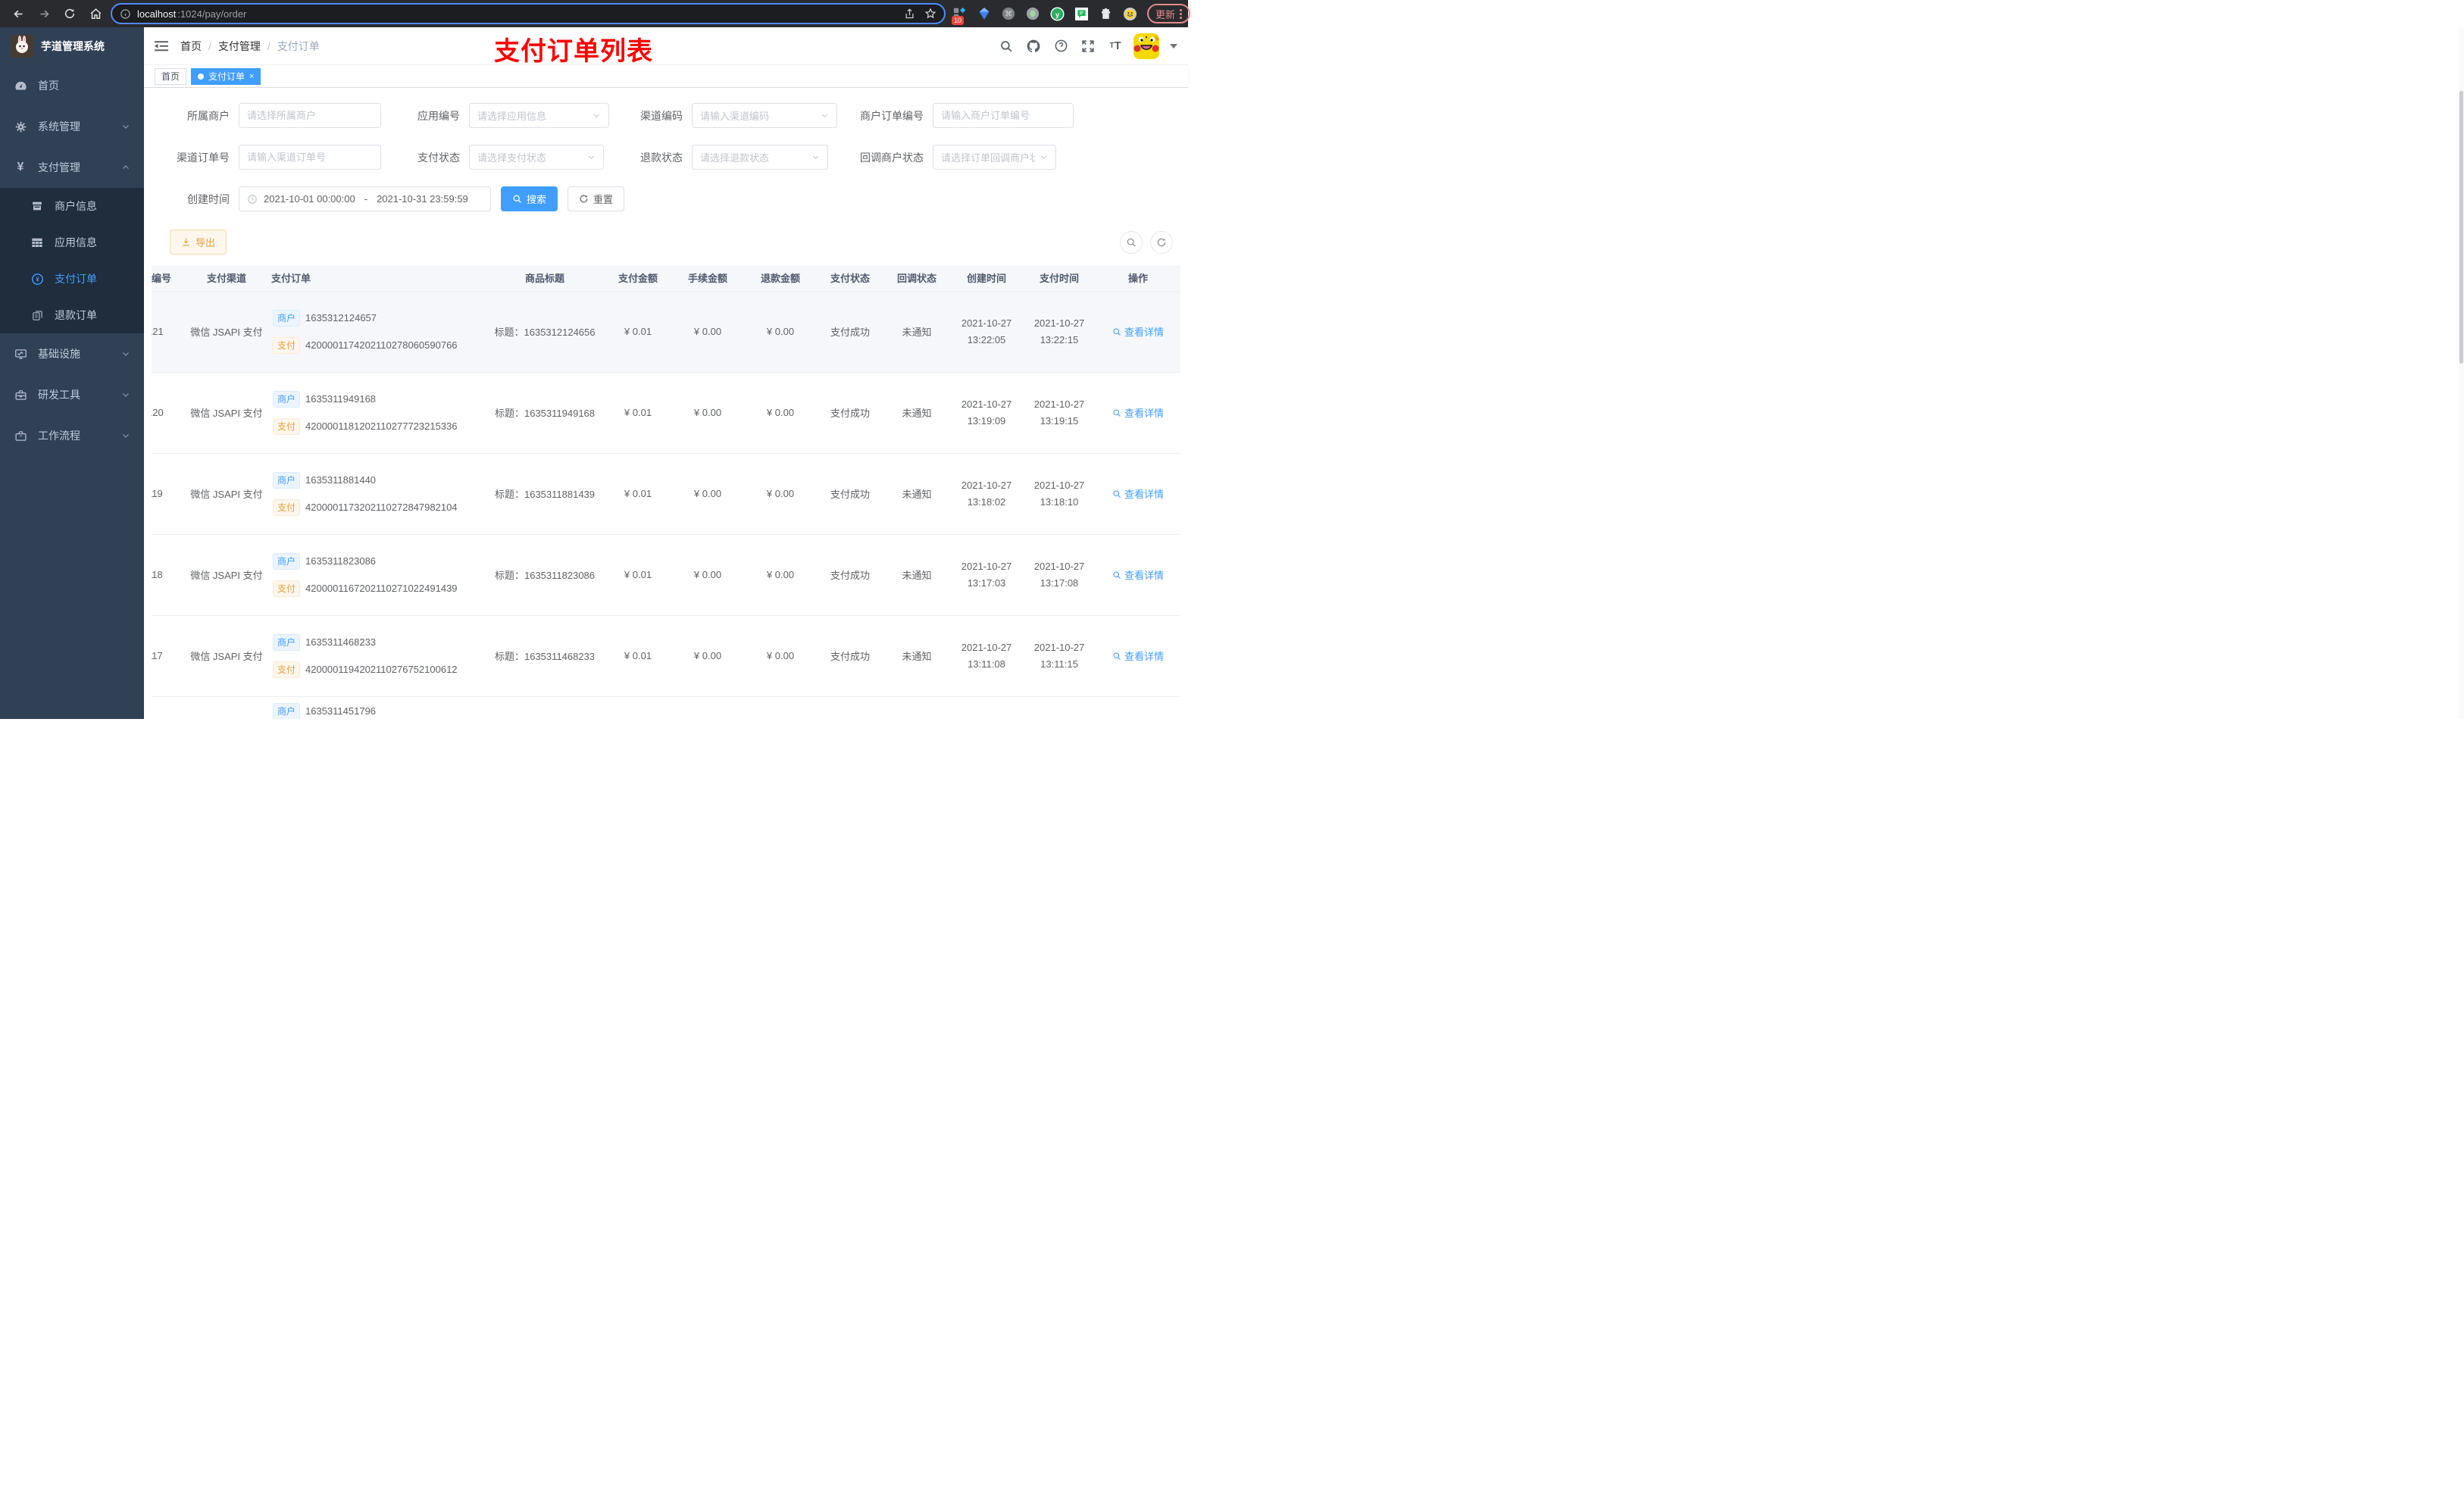 The image size is (2464, 1491). Describe the element at coordinates (984, 13) in the screenshot. I see `extension-gem-icon` at that location.